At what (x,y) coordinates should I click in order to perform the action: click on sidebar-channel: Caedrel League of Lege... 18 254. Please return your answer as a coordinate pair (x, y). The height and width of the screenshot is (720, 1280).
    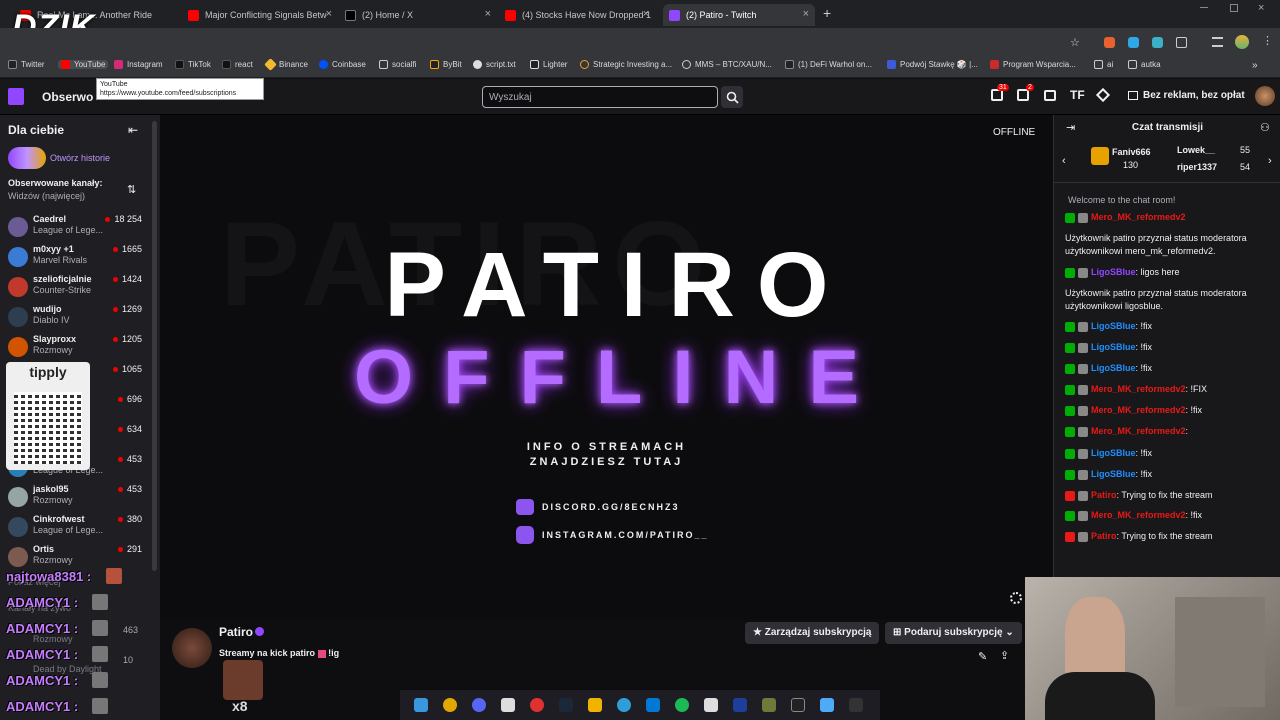
    Looking at the image, I should click on (75, 228).